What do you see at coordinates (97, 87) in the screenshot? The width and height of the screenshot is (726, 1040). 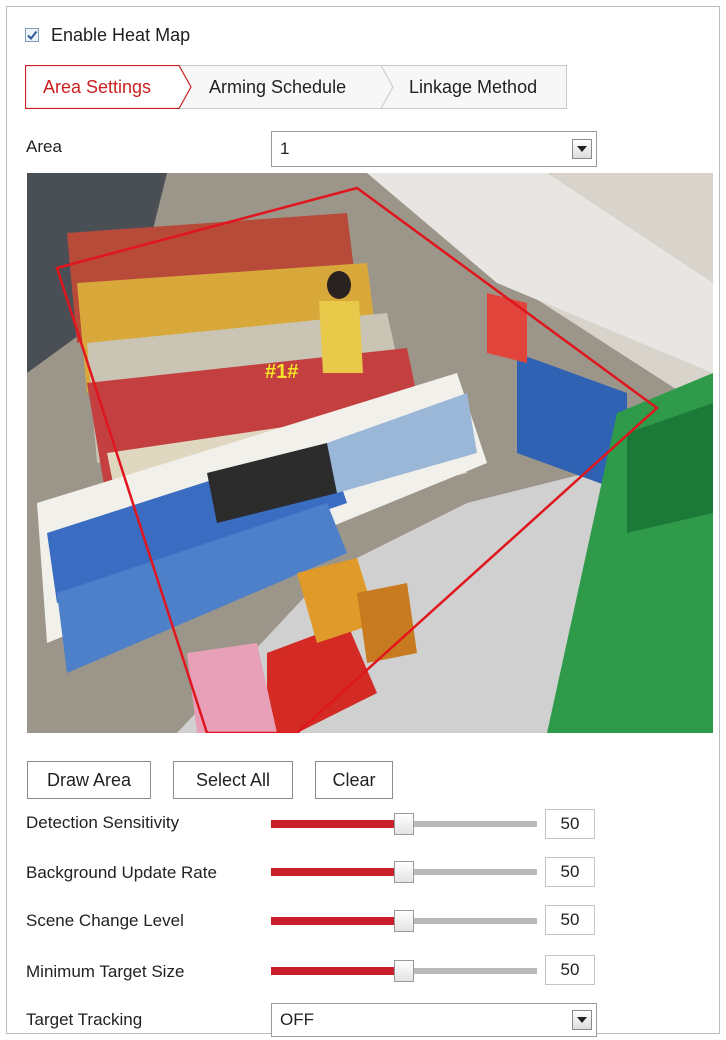 I see `tab-area-settings: Area Settings` at bounding box center [97, 87].